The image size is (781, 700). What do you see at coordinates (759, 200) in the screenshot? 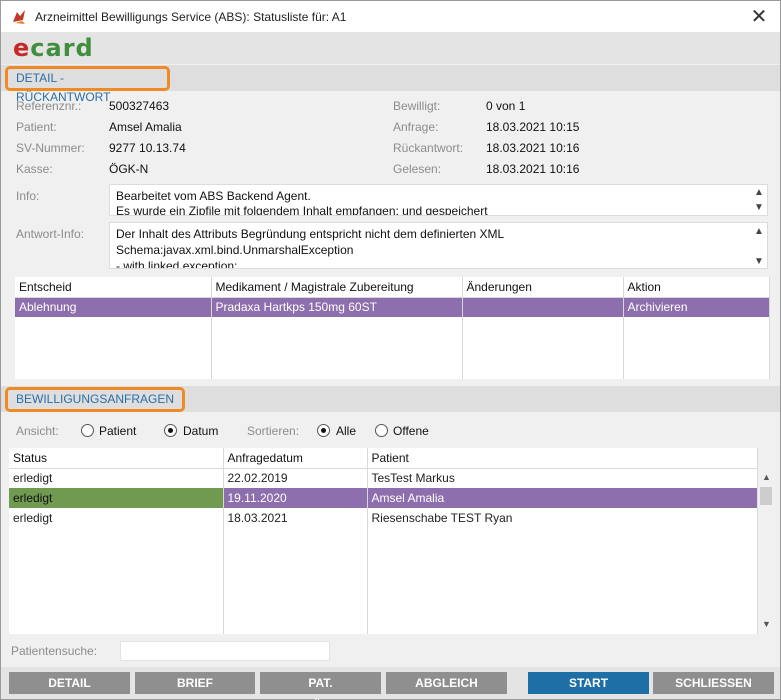
I see `info-scrollbar: ▲ ▼` at bounding box center [759, 200].